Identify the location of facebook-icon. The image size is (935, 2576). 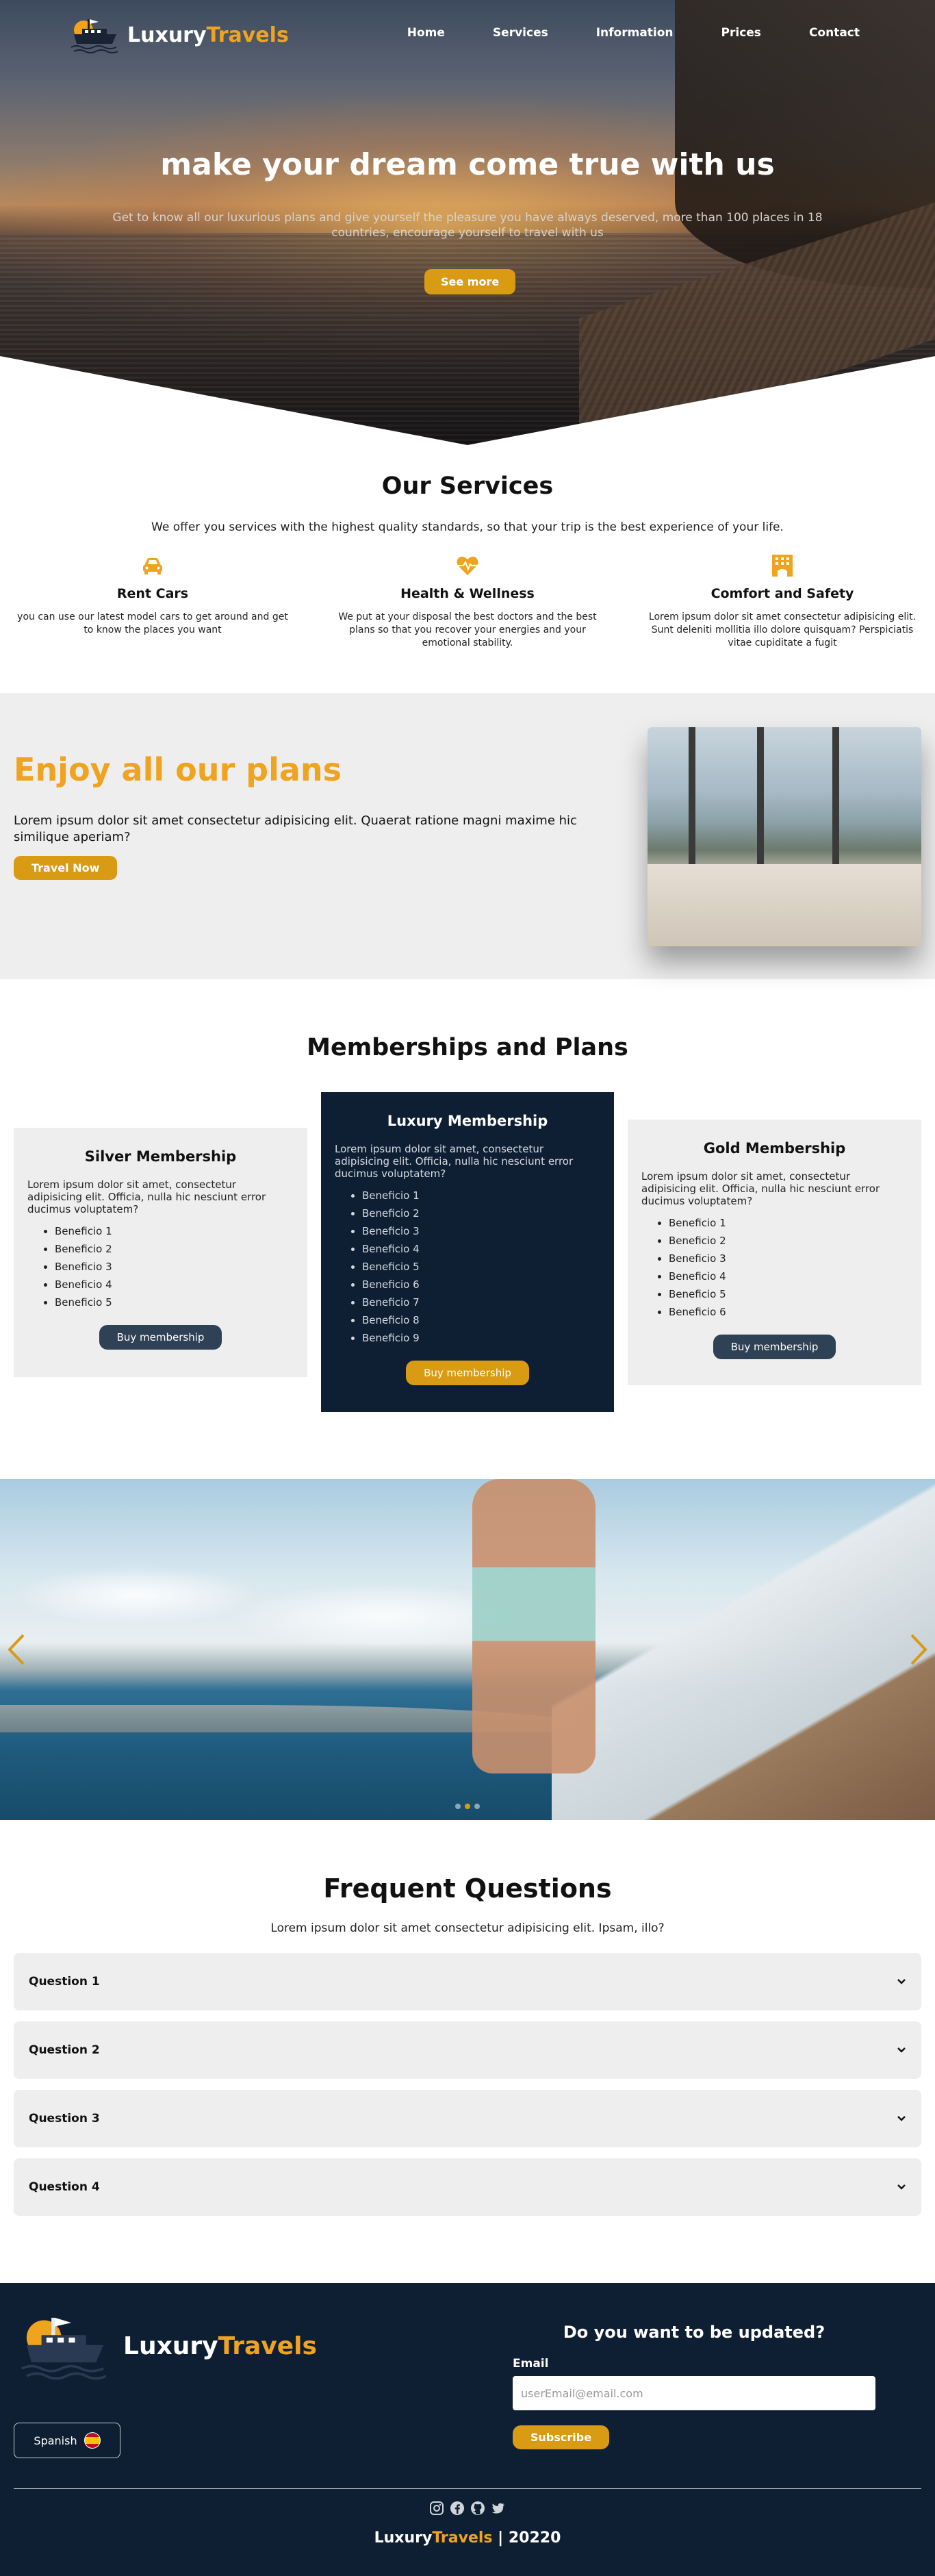
(457, 2508).